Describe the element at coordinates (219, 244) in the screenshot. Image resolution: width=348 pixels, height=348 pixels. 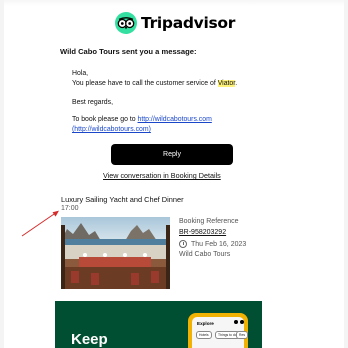
I see `booking-date-text: Thu Feb 16, 2023` at that location.